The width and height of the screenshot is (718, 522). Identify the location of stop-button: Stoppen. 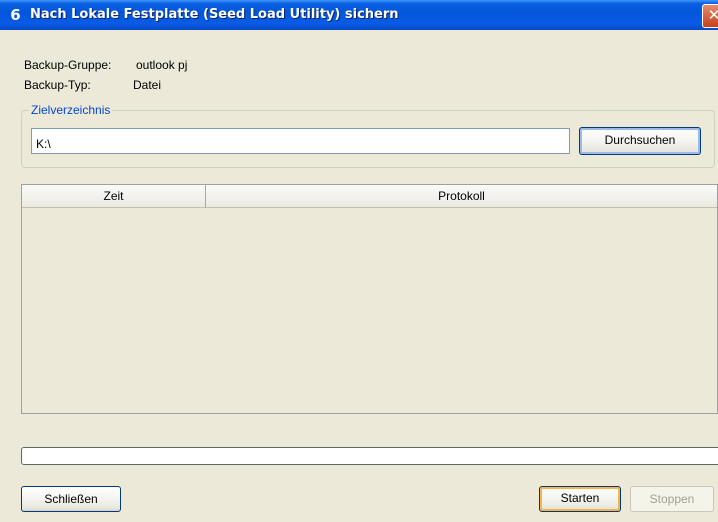
(672, 499).